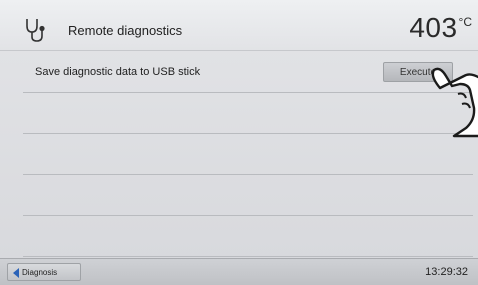 The width and height of the screenshot is (478, 285). I want to click on temperature-readout: 403°C, so click(440, 28).